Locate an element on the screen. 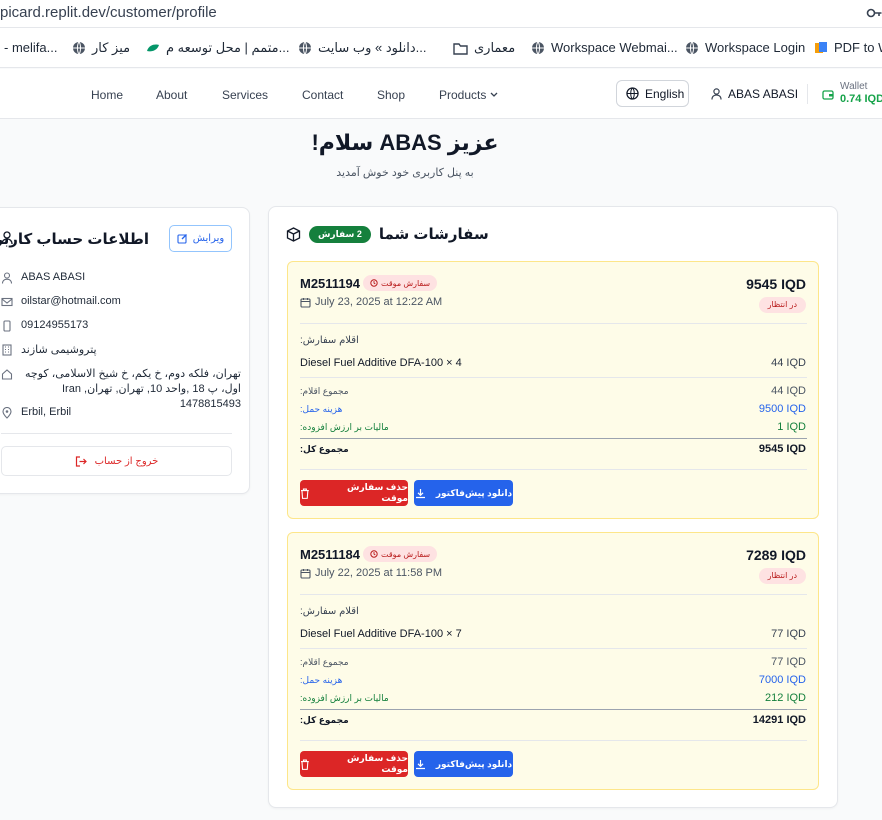 The height and width of the screenshot is (820, 882). wallet-amount: 0.74 IQD is located at coordinates (861, 99).